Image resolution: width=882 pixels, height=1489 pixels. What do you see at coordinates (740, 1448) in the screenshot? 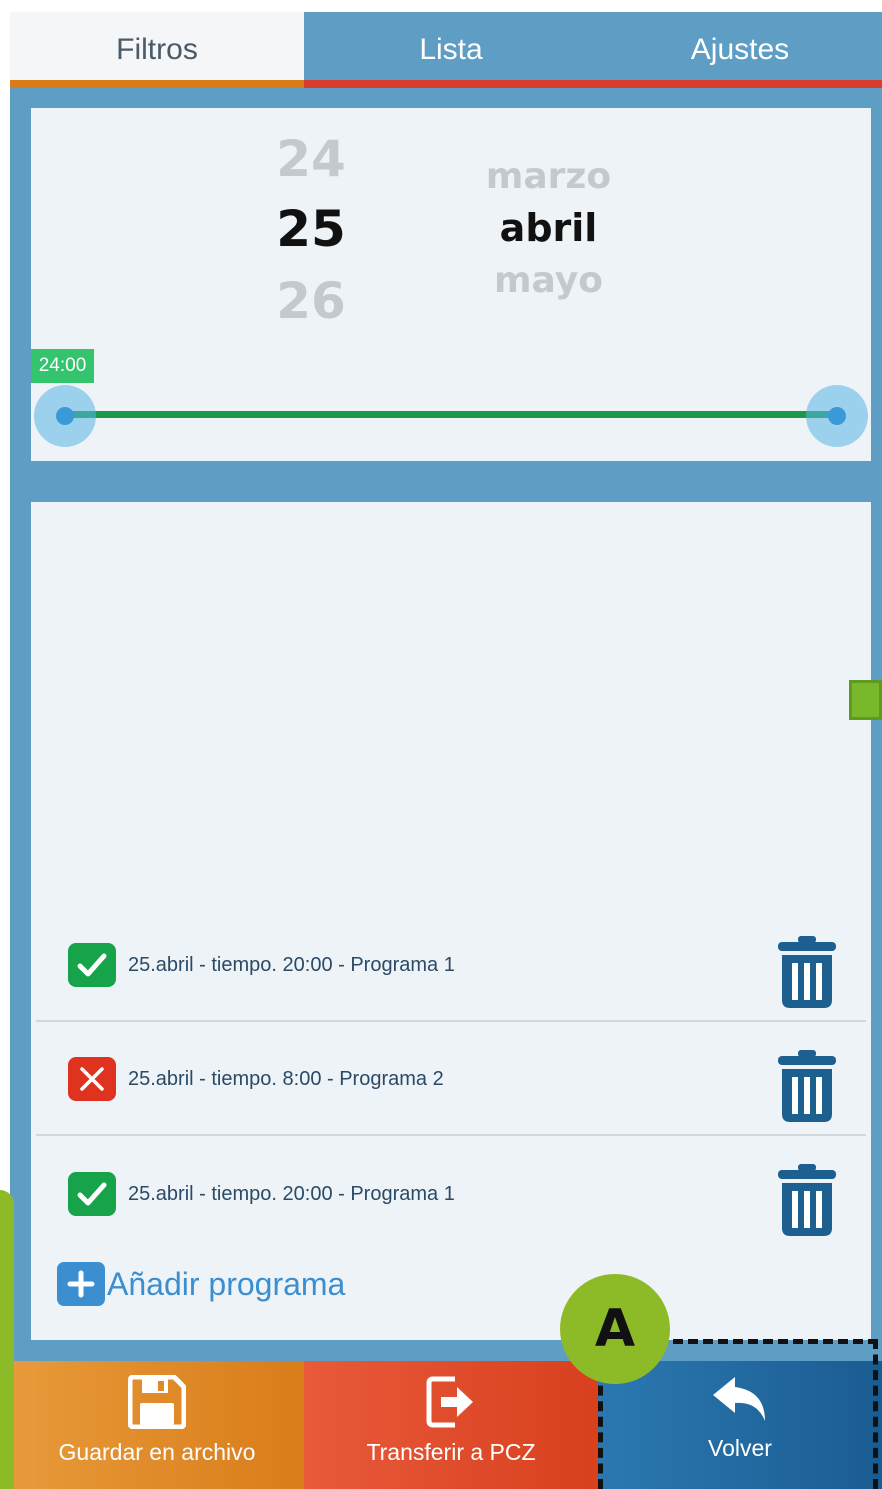
I see `back-label: Volver` at bounding box center [740, 1448].